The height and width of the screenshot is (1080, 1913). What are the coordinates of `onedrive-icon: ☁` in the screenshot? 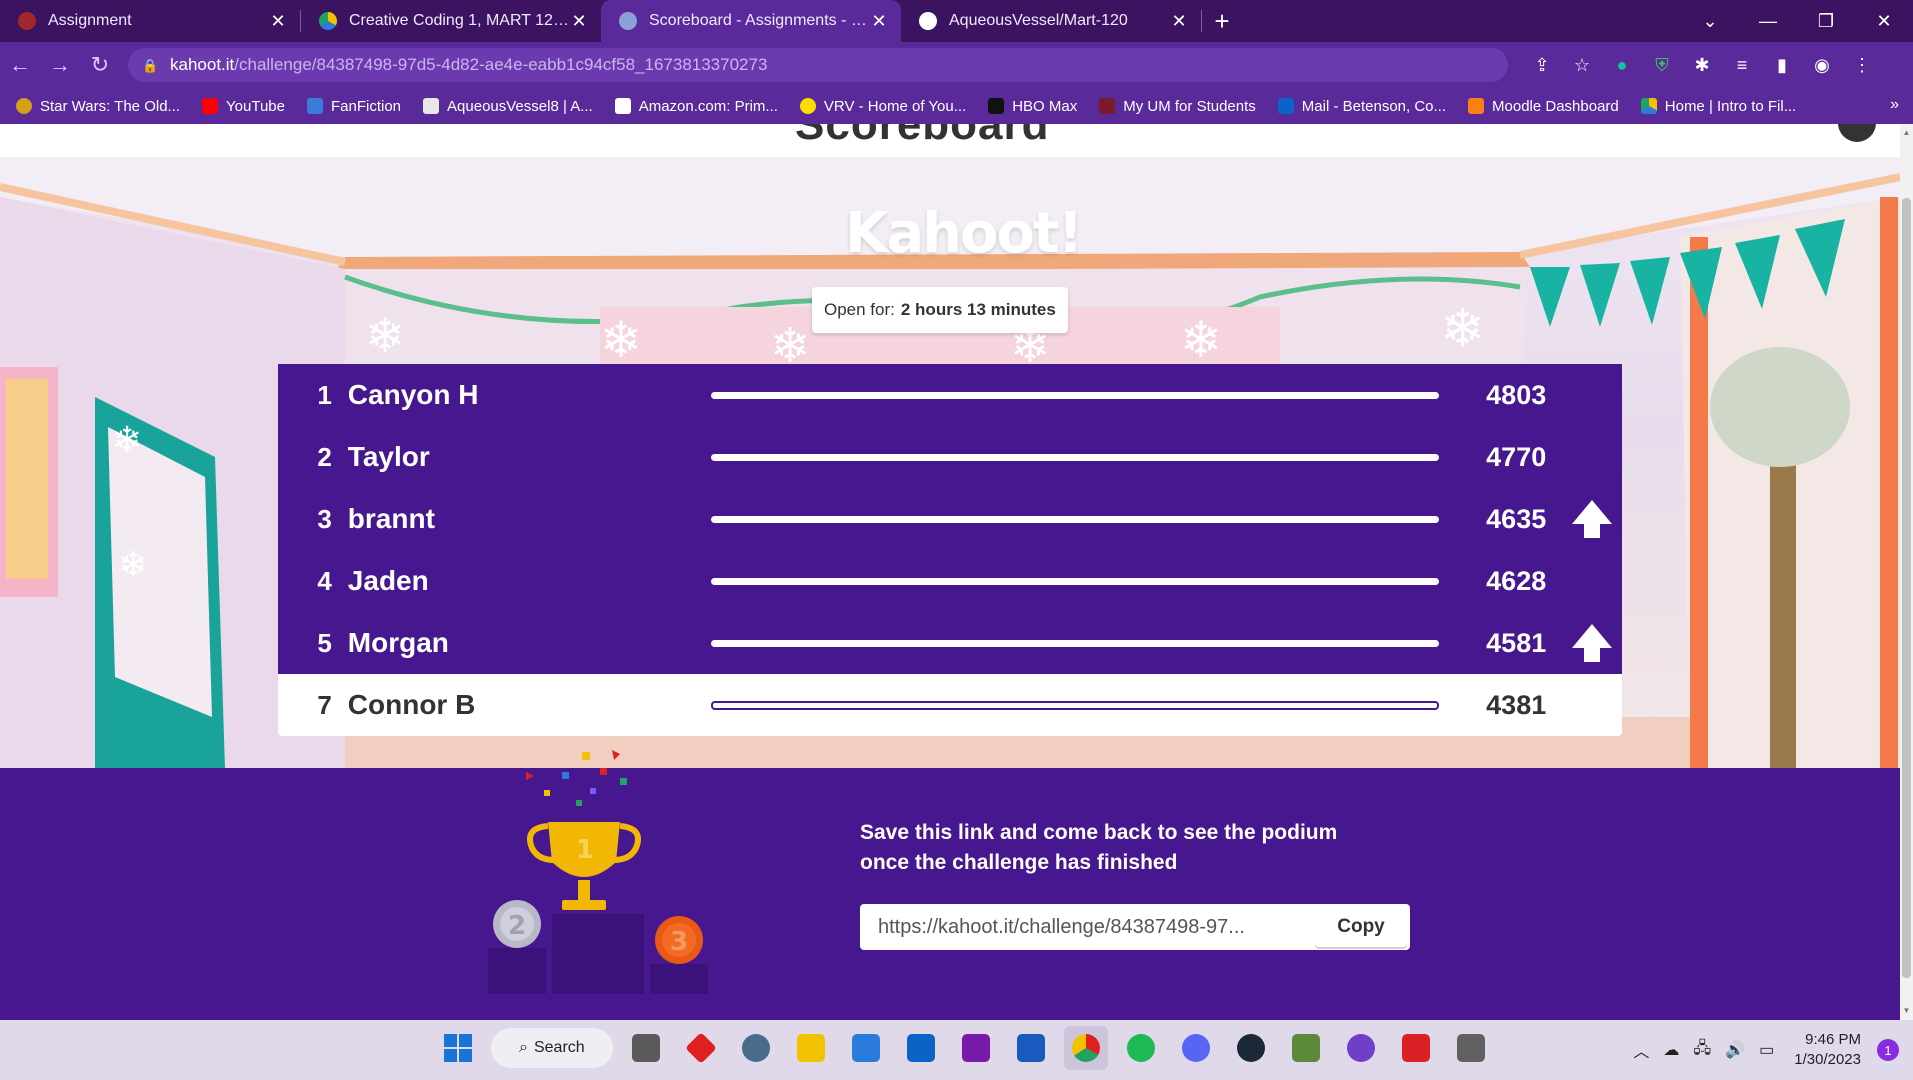 It's located at (1671, 1050).